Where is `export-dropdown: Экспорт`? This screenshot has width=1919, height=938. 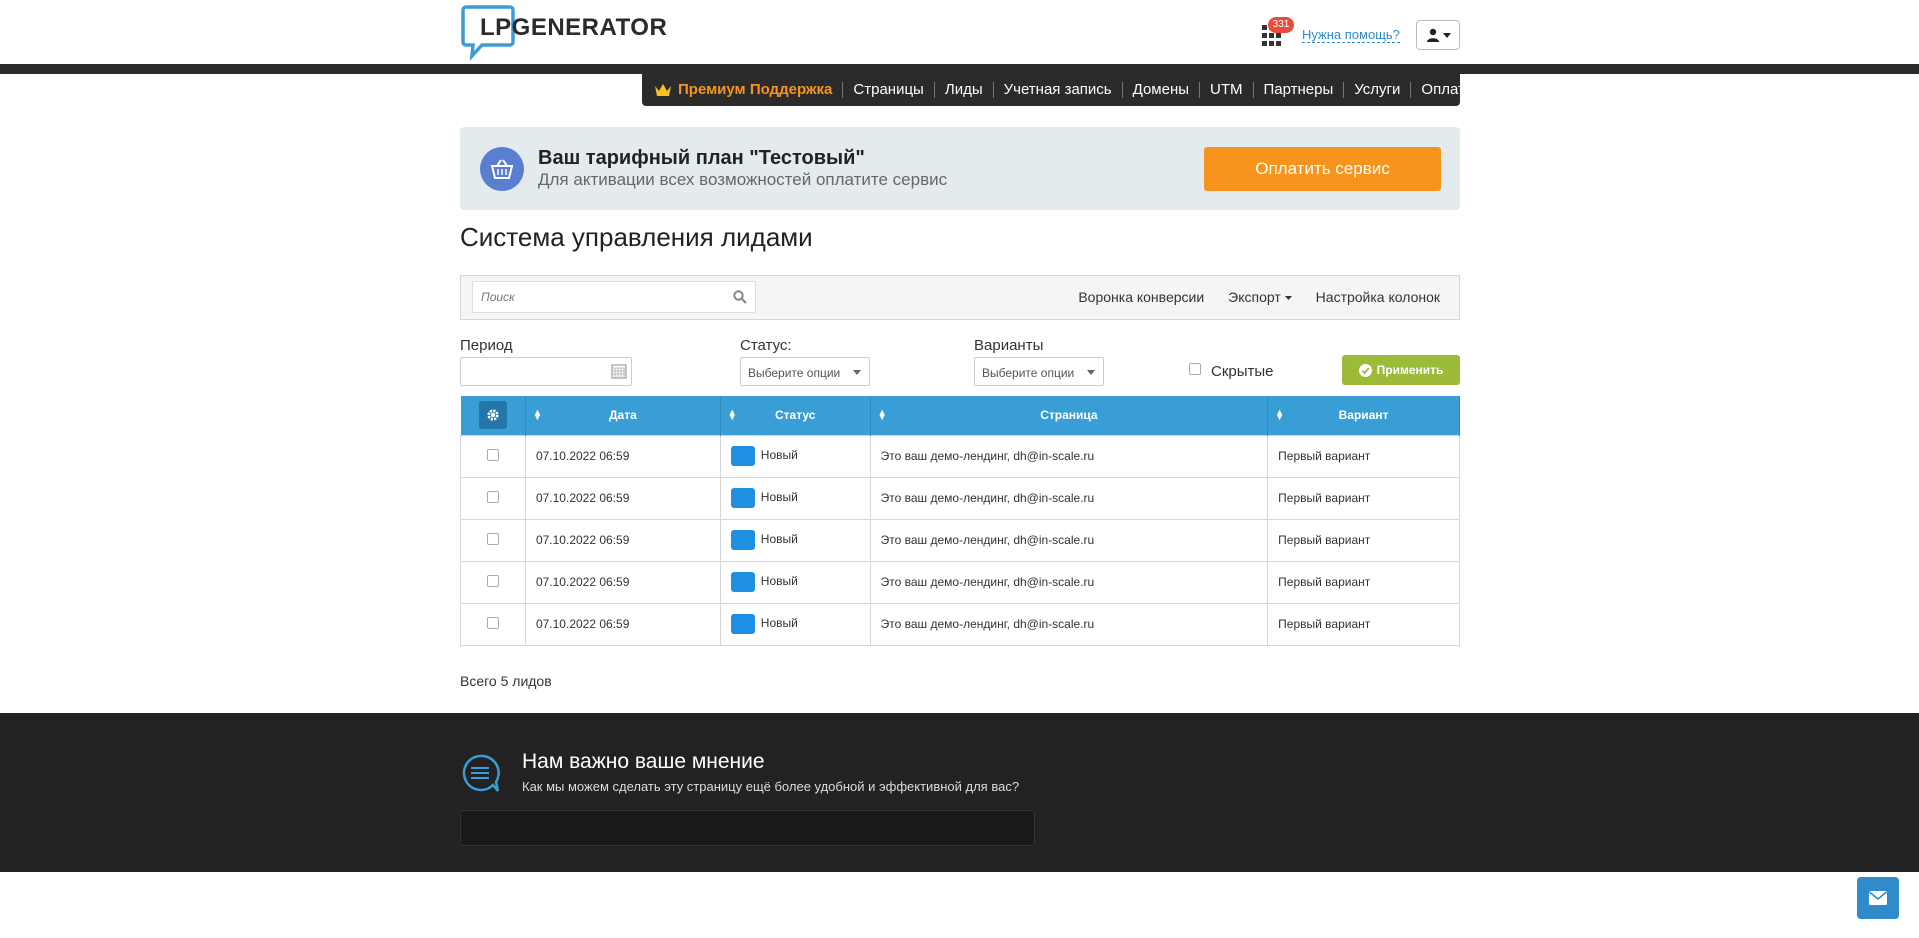 export-dropdown: Экспорт is located at coordinates (1260, 297).